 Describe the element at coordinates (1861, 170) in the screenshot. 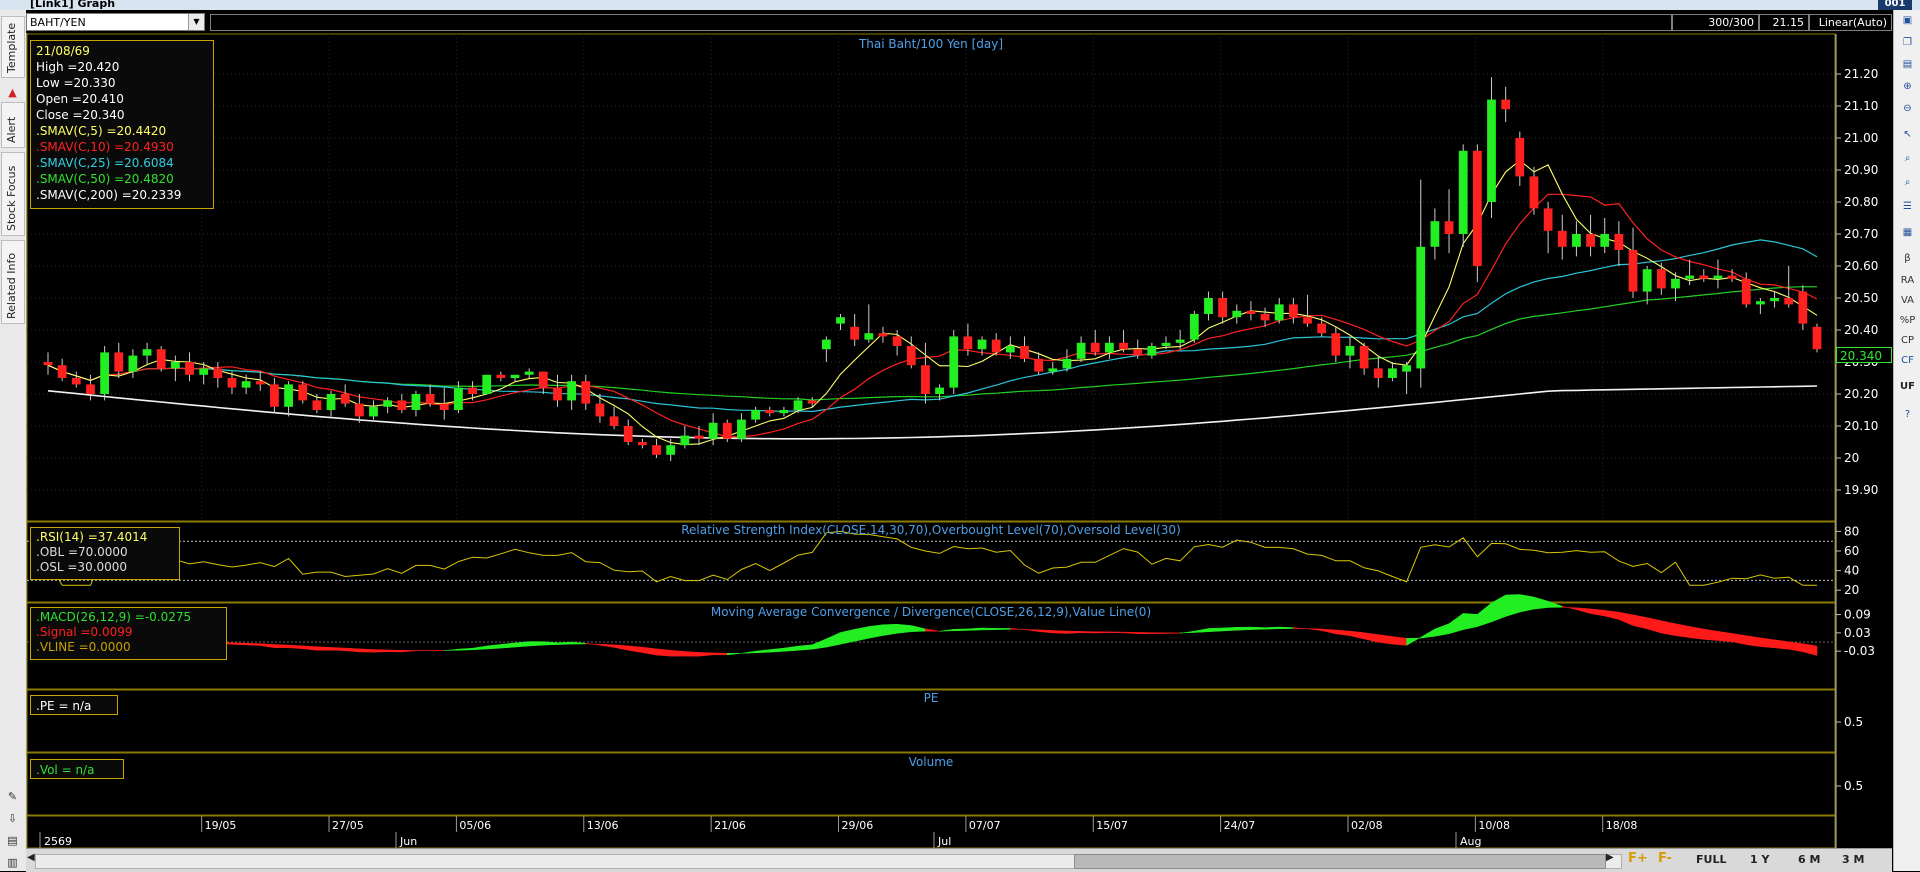

I see `price-tick-label: 20.90` at that location.